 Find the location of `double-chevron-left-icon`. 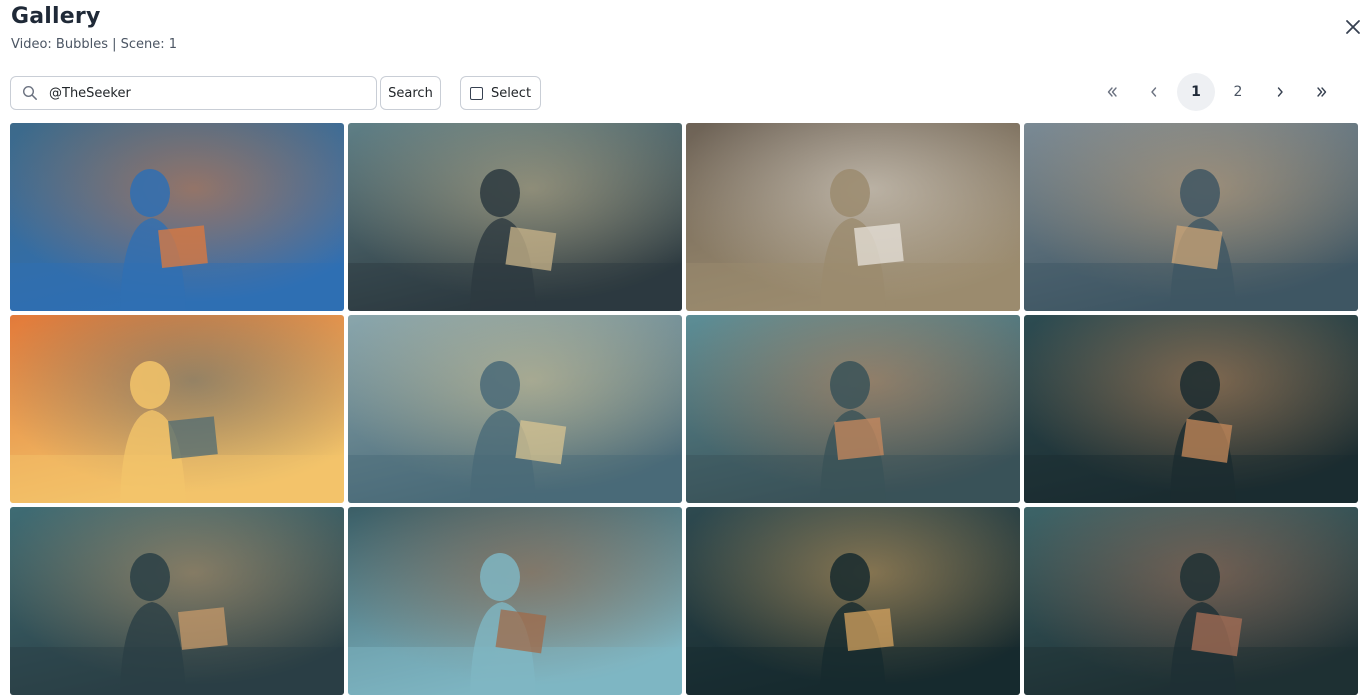

double-chevron-left-icon is located at coordinates (1112, 92).